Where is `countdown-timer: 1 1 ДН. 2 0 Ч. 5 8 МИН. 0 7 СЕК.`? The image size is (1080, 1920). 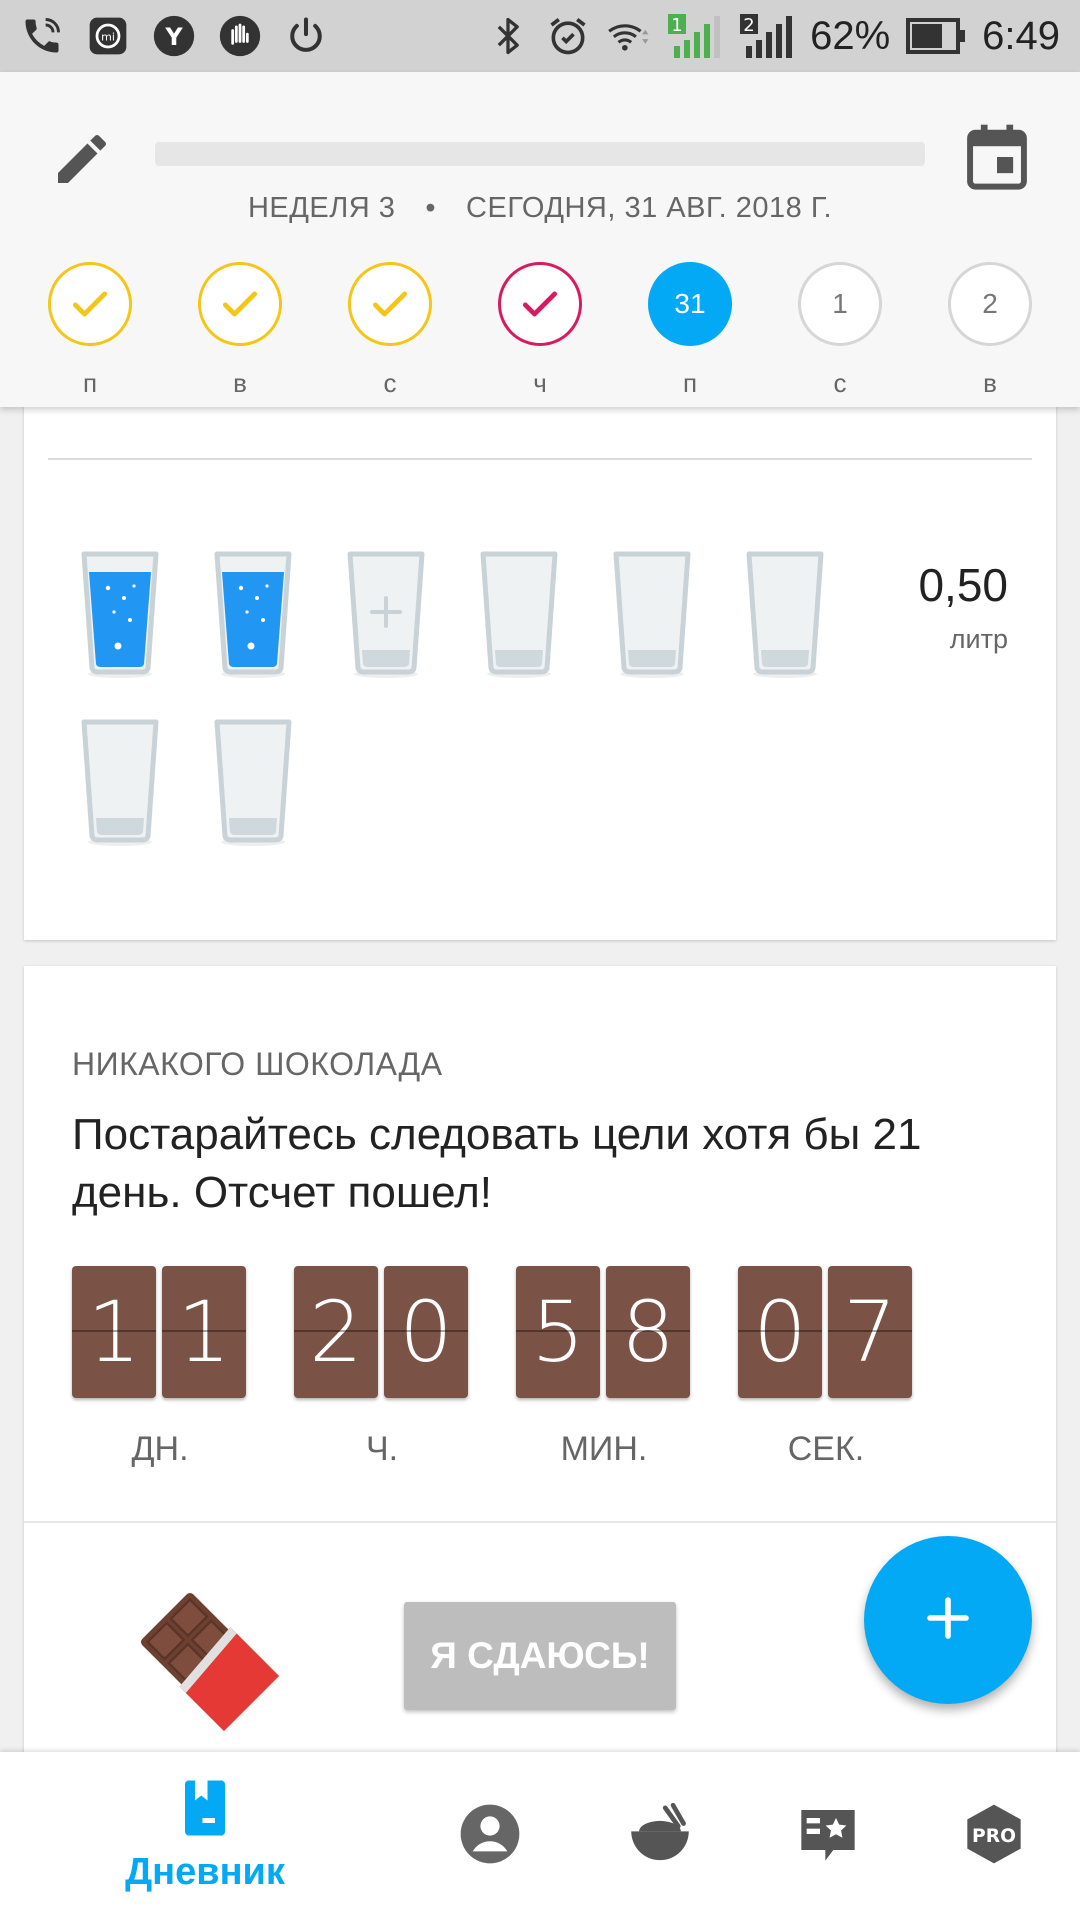 countdown-timer: 1 1 ДН. 2 0 Ч. 5 8 МИН. 0 7 СЕК. is located at coordinates (552, 1367).